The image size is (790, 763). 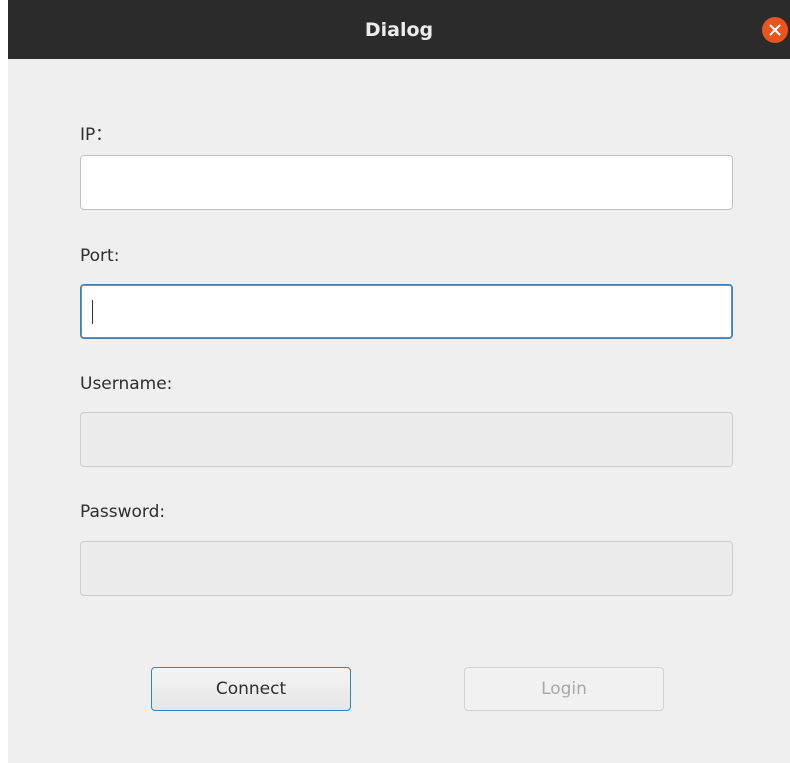 I want to click on close-icon, so click(x=775, y=30).